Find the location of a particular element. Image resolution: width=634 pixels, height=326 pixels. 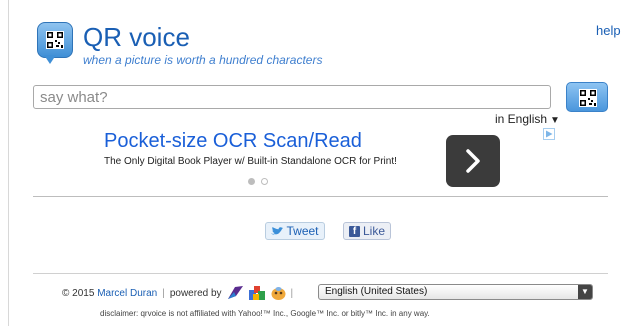

ad-choices-icon is located at coordinates (549, 135).